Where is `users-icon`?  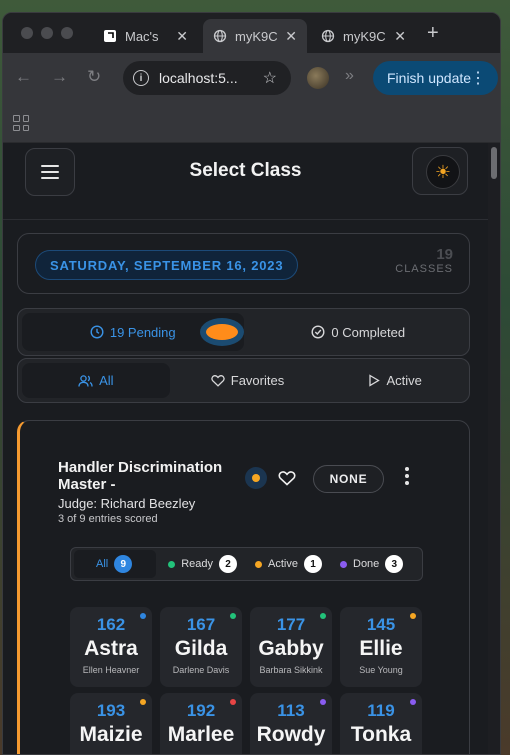
users-icon is located at coordinates (85, 380).